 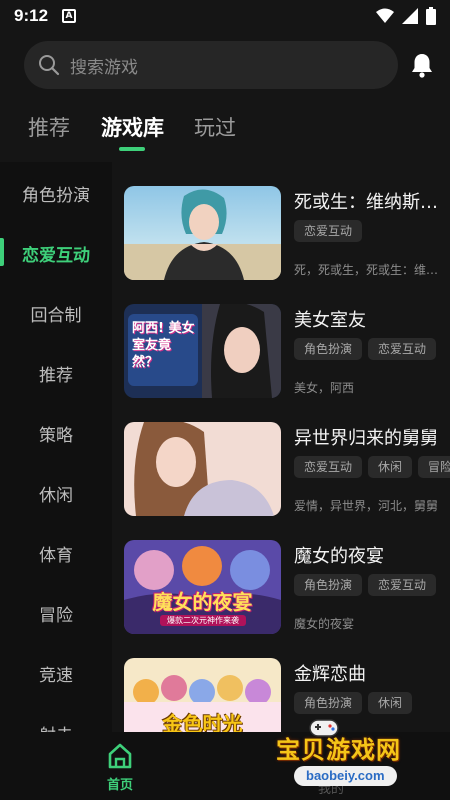 I want to click on game-keywords: 死，死或生，死或生：维纳斯假期, so click(x=372, y=270).